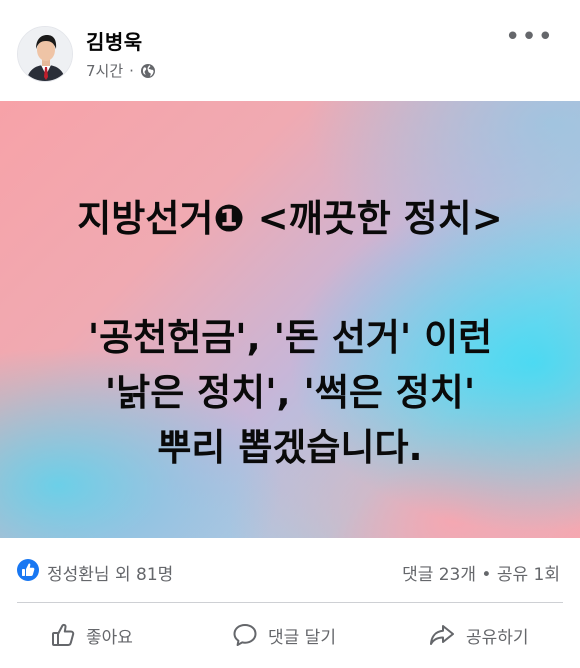  Describe the element at coordinates (290, 447) in the screenshot. I see `post-text-line-4: 뿌리 뽑겠습니다.` at that location.